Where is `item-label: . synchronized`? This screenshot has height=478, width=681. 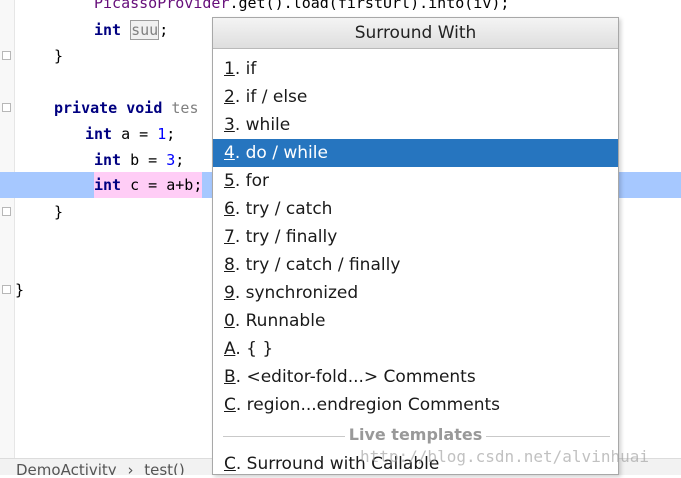
item-label: . synchronized is located at coordinates (296, 293).